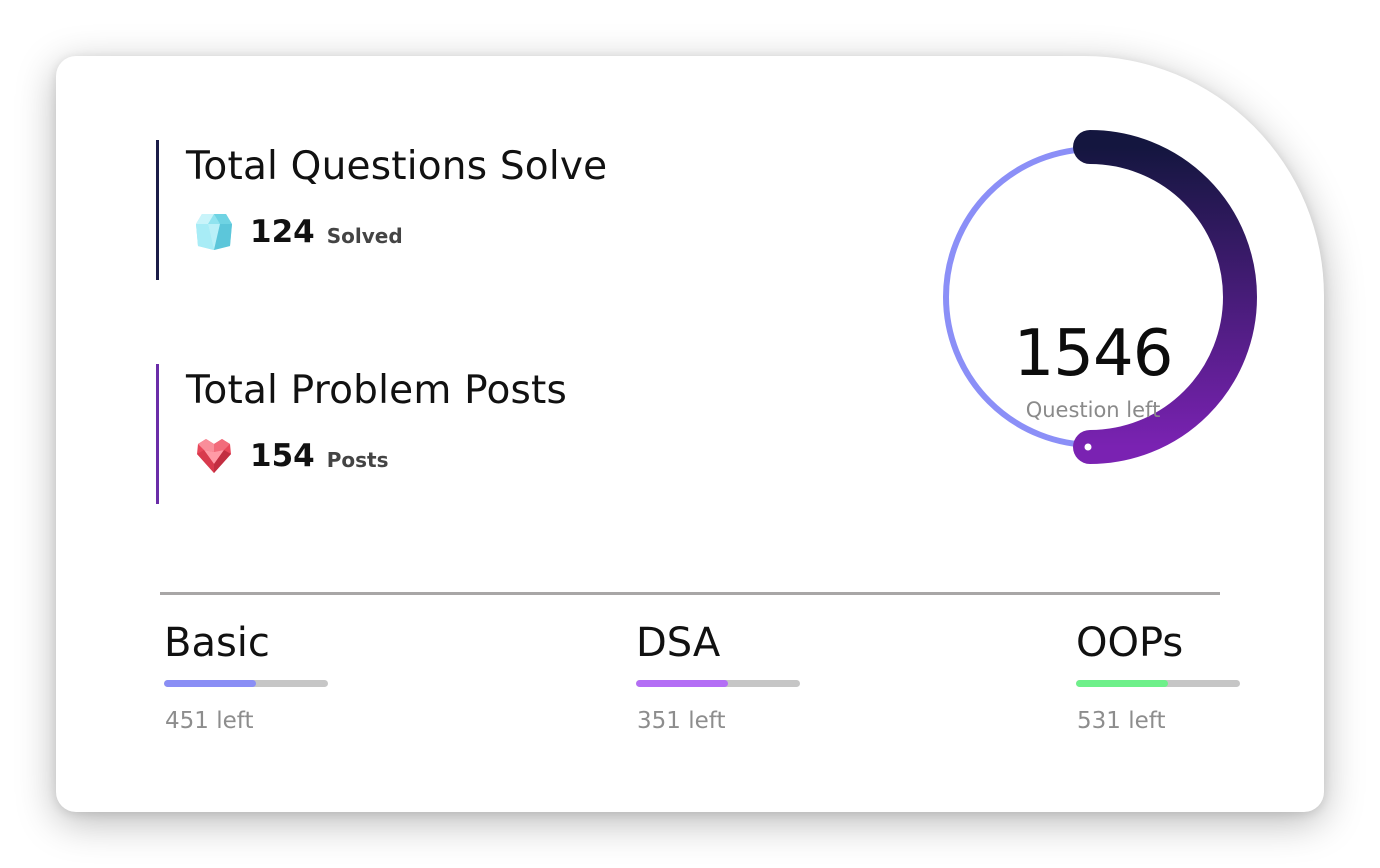 The image size is (1380, 868). I want to click on problem-posts-value: 154, so click(282, 456).